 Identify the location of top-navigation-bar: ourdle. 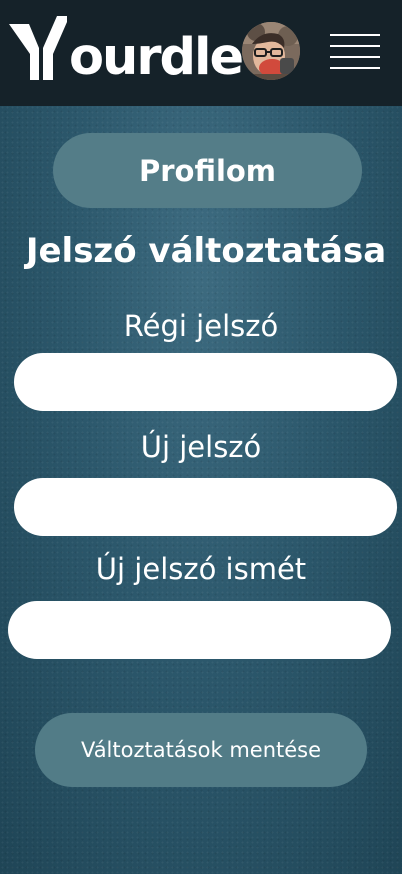
(201, 53).